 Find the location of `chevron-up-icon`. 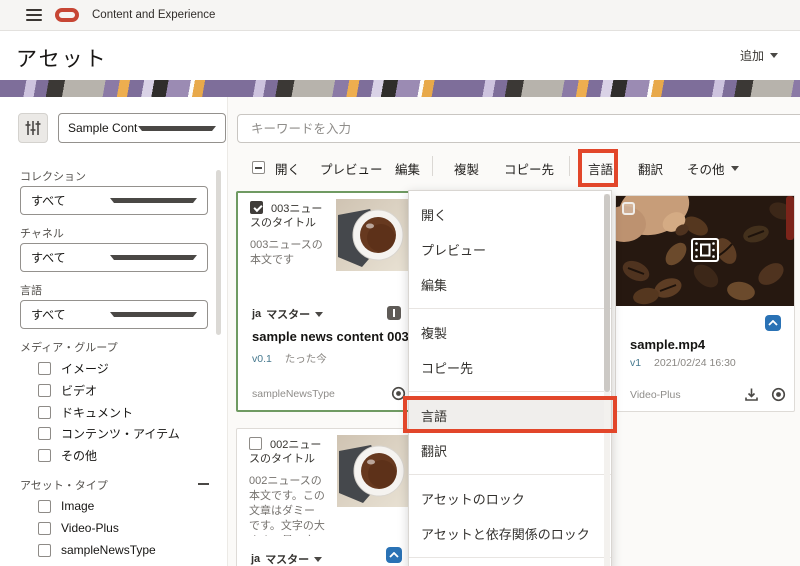

chevron-up-icon is located at coordinates (773, 323).